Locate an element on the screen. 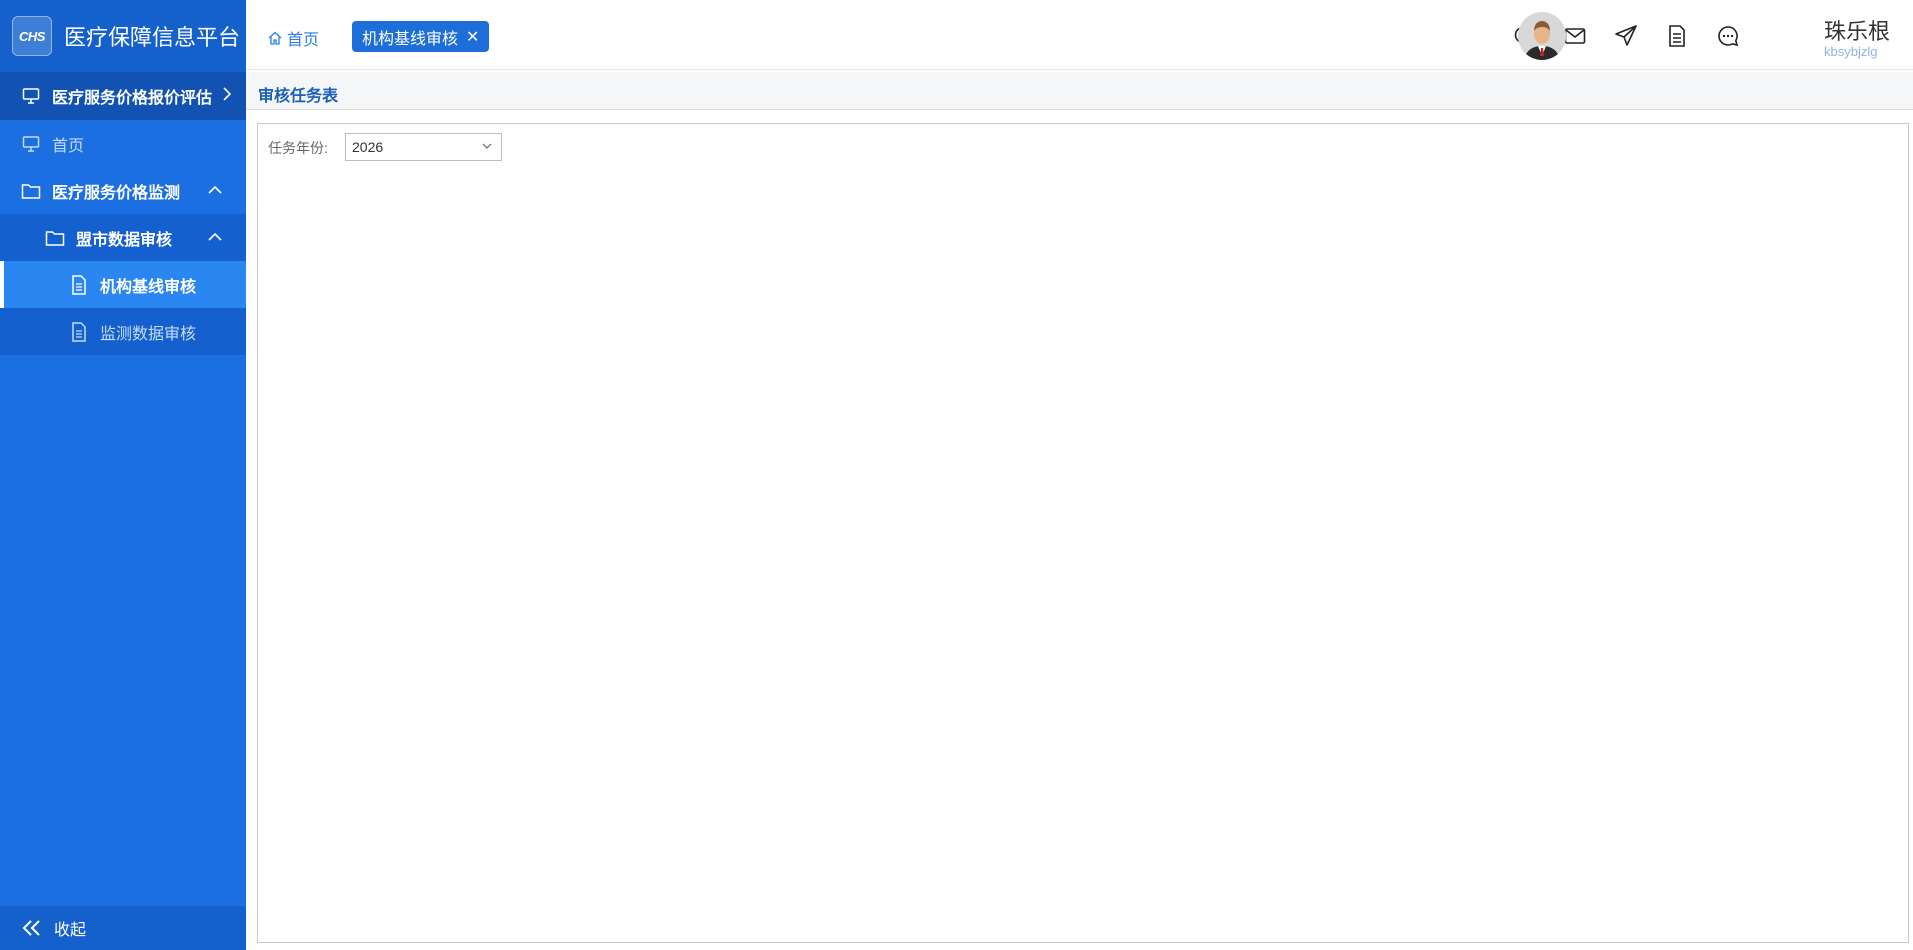  close-icon: ✕ is located at coordinates (472, 37).